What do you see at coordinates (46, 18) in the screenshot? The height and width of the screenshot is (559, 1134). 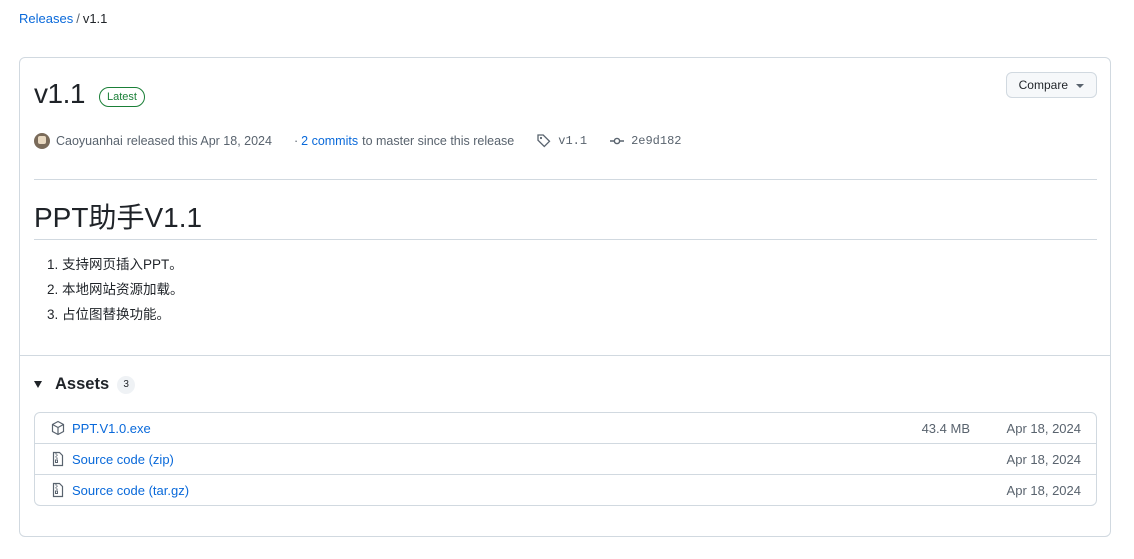 I see `breadcrumb-releases-link: Releases` at bounding box center [46, 18].